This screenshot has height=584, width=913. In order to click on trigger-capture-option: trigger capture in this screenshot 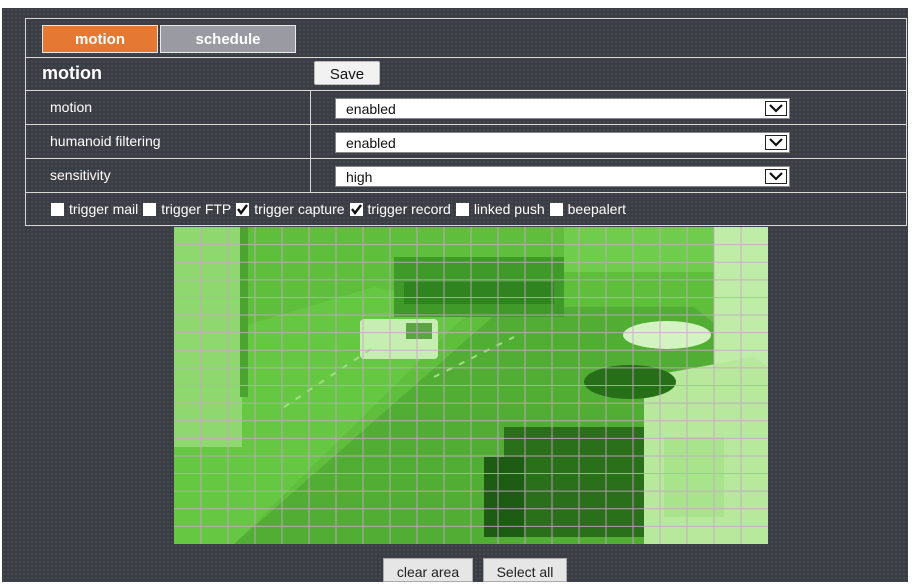, I will do `click(290, 209)`.